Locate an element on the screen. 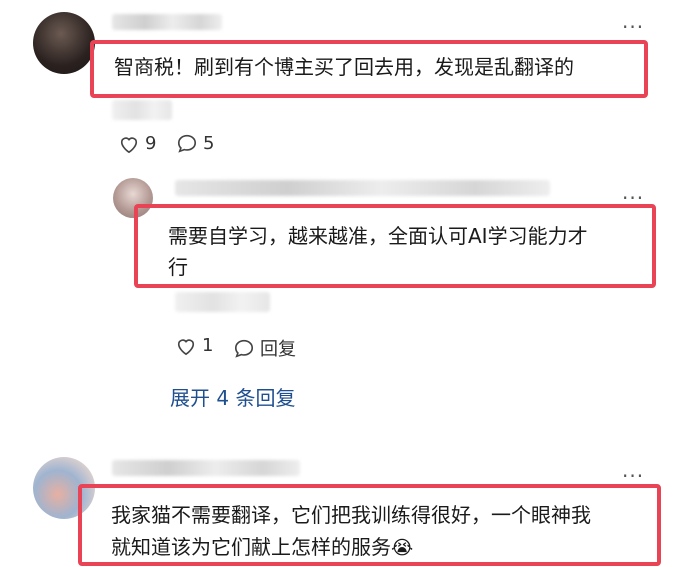 The image size is (677, 567). like-count: 9 is located at coordinates (151, 143).